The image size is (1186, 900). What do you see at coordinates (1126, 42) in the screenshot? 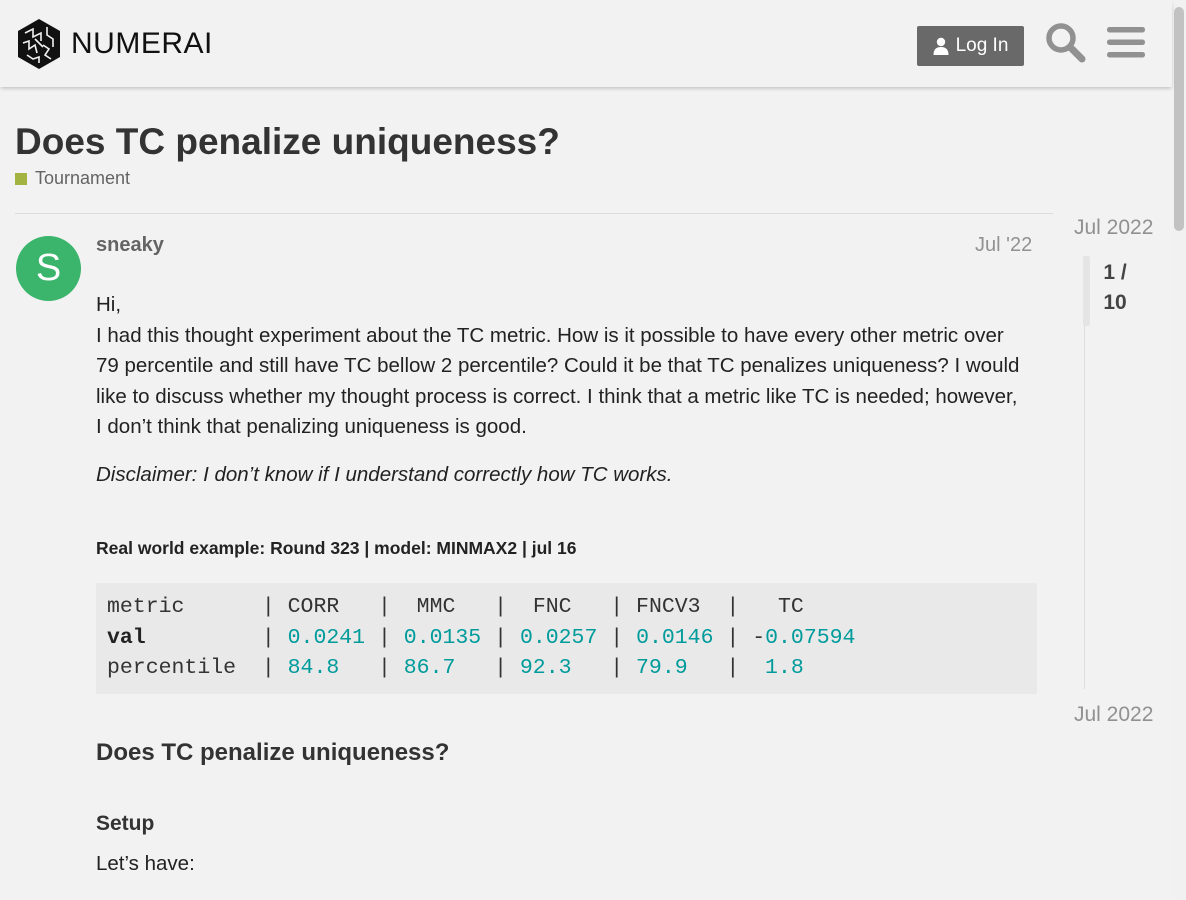
I see `hamburger-menu-icon` at bounding box center [1126, 42].